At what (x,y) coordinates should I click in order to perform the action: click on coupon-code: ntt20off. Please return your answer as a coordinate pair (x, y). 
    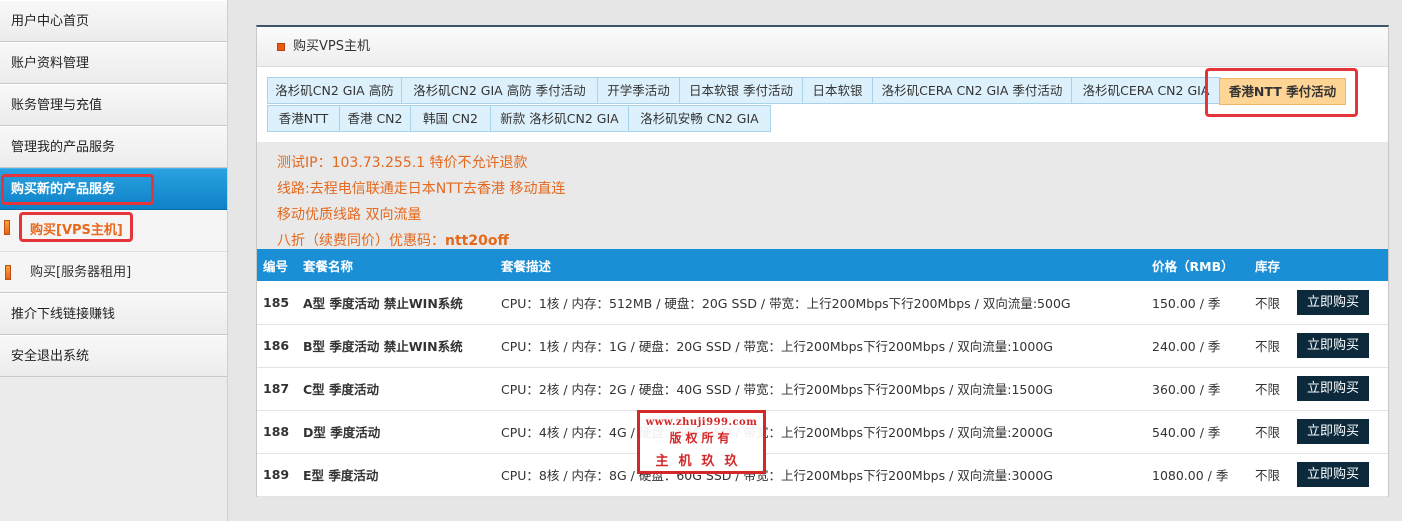
    Looking at the image, I should click on (477, 241).